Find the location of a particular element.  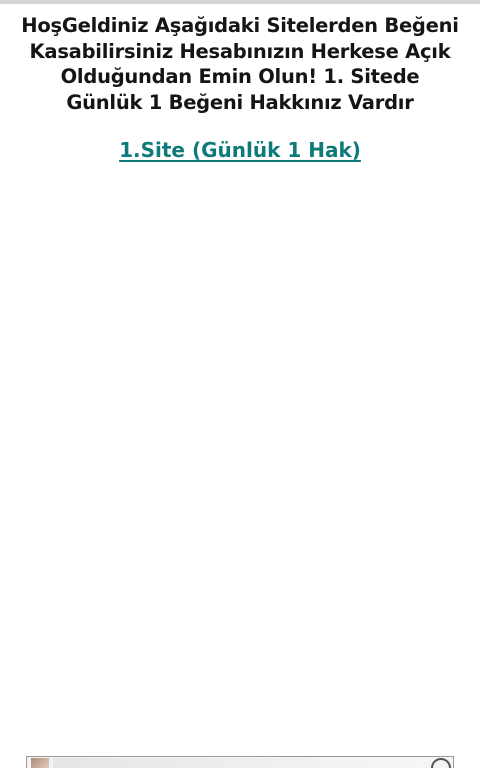

ad-content is located at coordinates (239, 763).